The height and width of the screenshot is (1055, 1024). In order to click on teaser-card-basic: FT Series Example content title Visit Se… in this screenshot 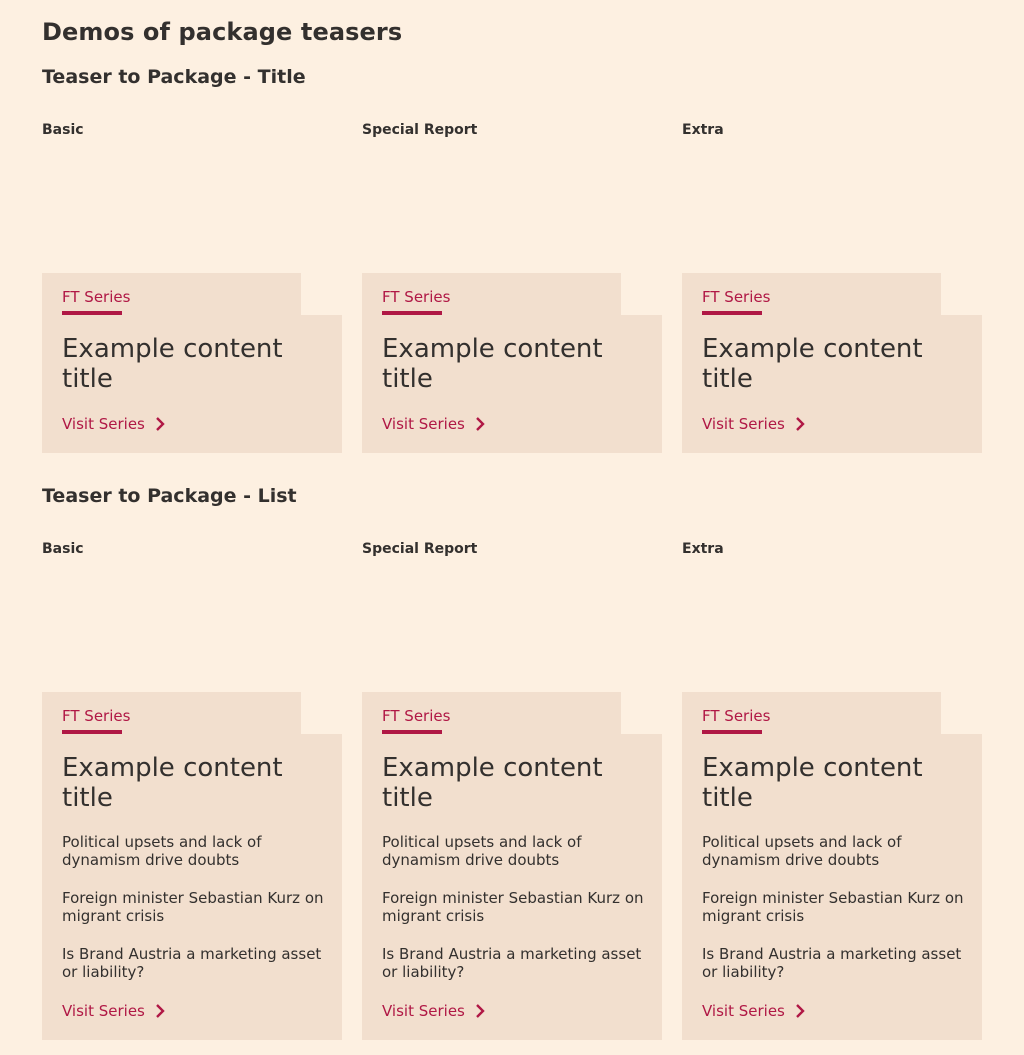, I will do `click(192, 363)`.